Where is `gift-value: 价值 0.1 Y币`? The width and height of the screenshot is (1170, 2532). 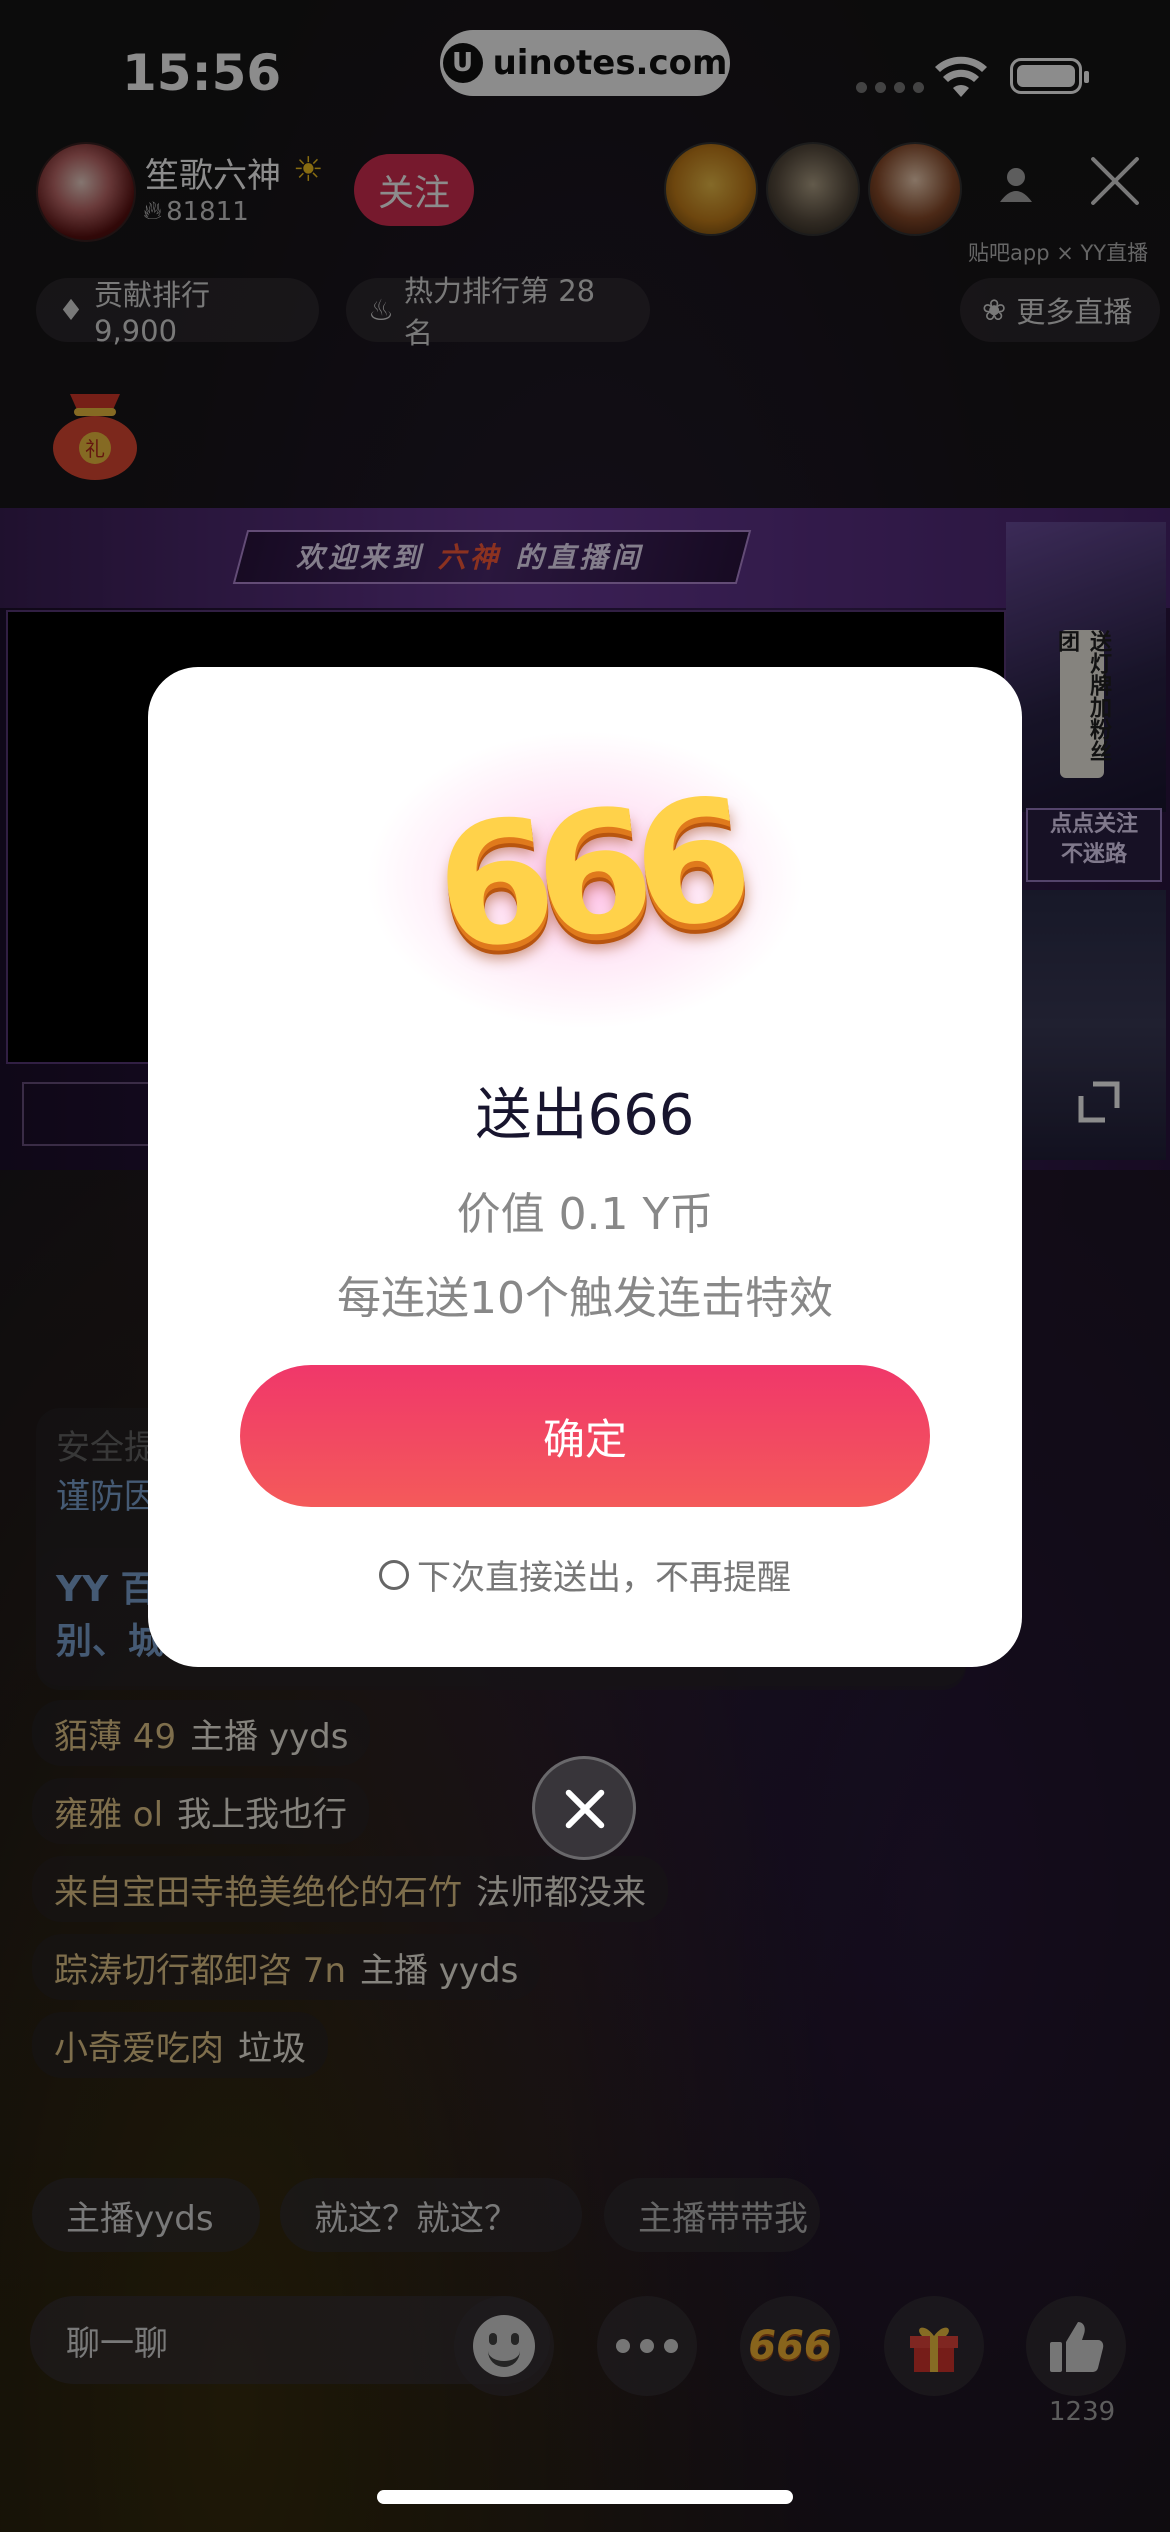
gift-value: 价值 0.1 Y币 is located at coordinates (585, 1214).